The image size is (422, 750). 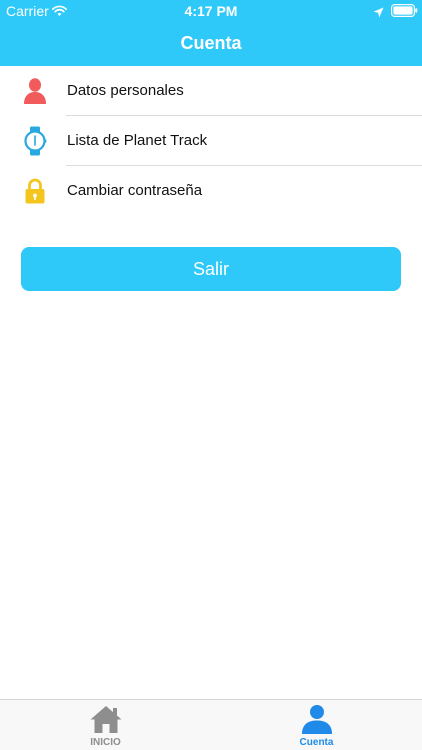 I want to click on menu-item-planet-track-list: Lista de Planet Track, so click(x=211, y=141).